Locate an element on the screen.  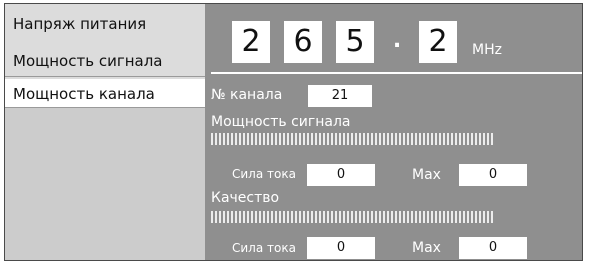
frequency-digit: 5 is located at coordinates (355, 42).